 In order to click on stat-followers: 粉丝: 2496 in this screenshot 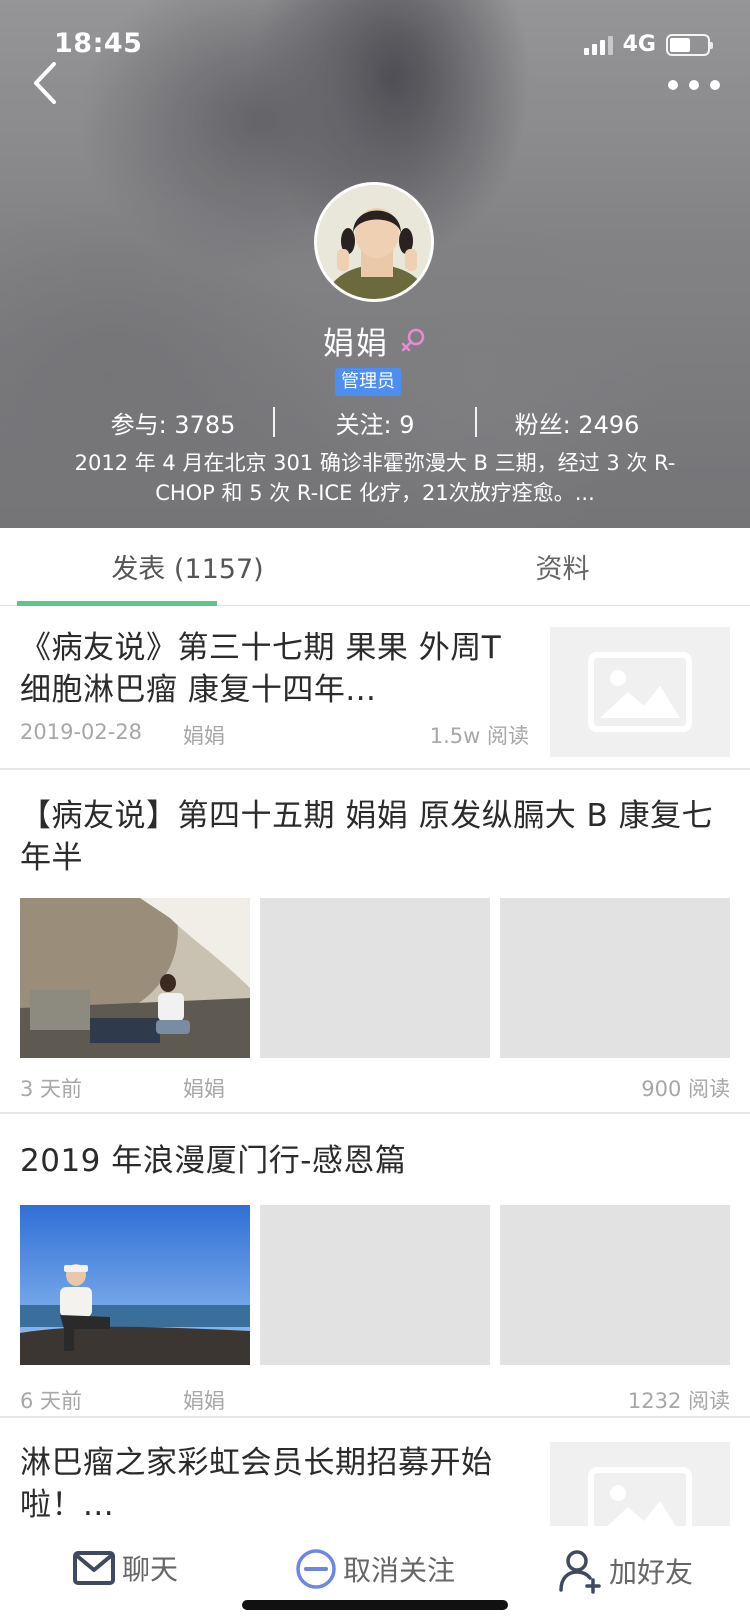, I will do `click(577, 422)`.